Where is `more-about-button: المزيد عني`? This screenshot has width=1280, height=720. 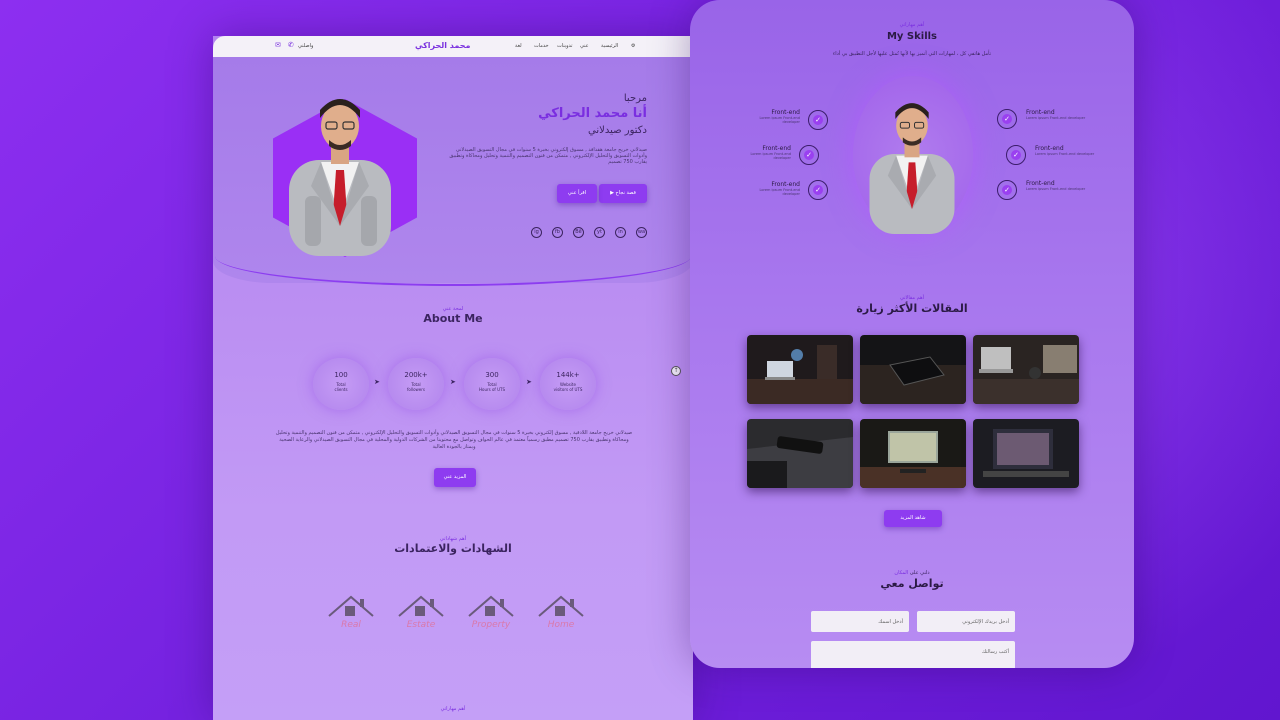
more-about-button: المزيد عني is located at coordinates (455, 477).